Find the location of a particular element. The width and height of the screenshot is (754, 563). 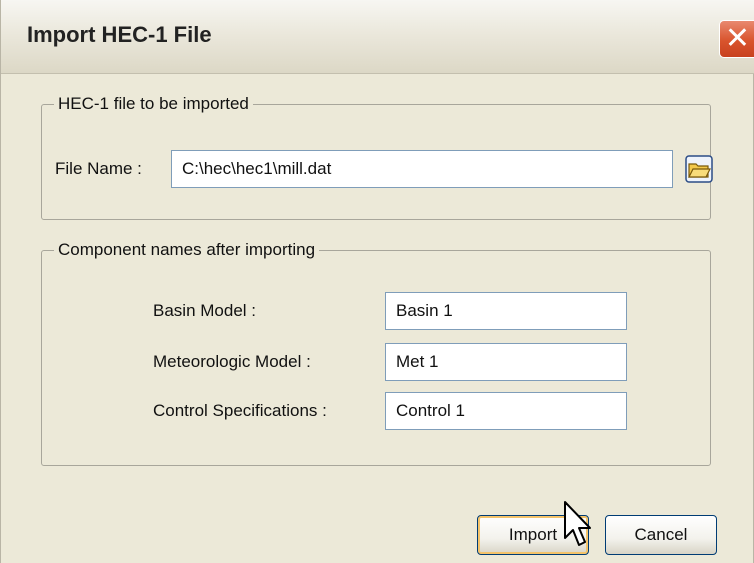

basin-model-value: Basin 1 is located at coordinates (424, 310).